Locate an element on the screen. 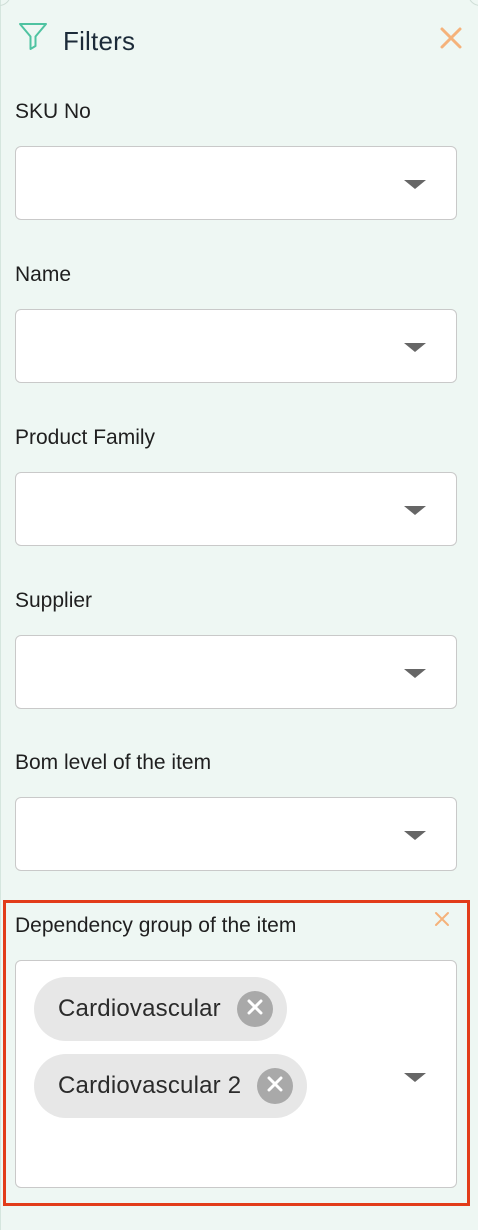  field-label-dependency-group: Dependency group of the item is located at coordinates (156, 925).